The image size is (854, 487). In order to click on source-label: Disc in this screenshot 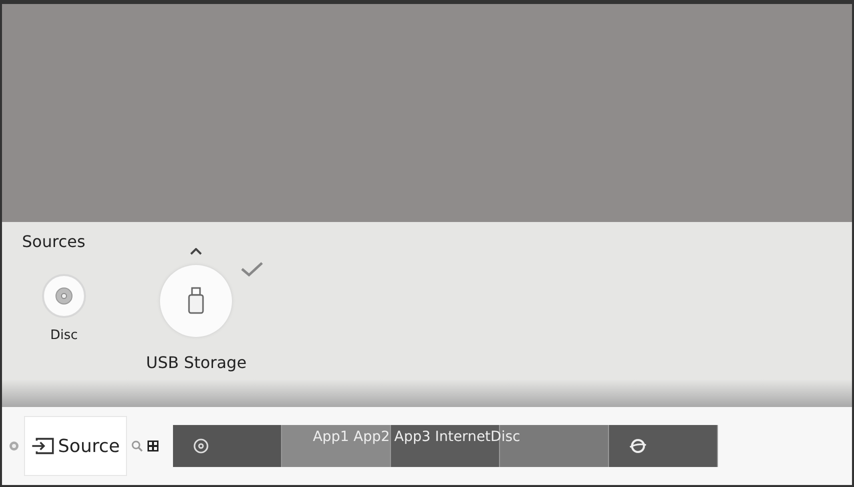, I will do `click(64, 335)`.